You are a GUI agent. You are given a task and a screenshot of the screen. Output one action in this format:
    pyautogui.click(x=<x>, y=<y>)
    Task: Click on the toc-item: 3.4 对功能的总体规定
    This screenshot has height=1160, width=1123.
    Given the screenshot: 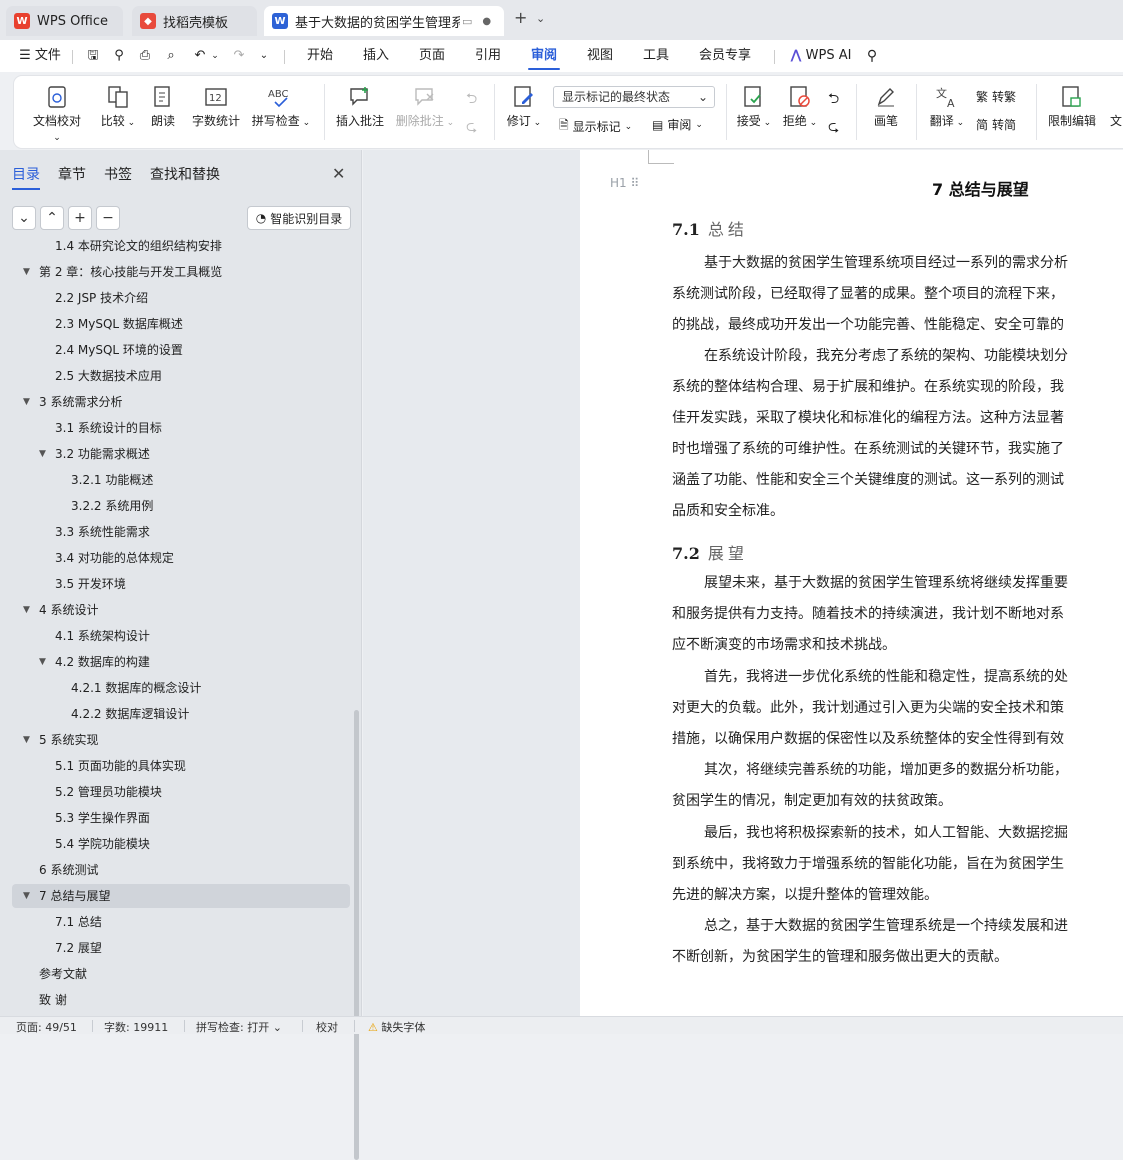 What is the action you would take?
    pyautogui.click(x=181, y=558)
    